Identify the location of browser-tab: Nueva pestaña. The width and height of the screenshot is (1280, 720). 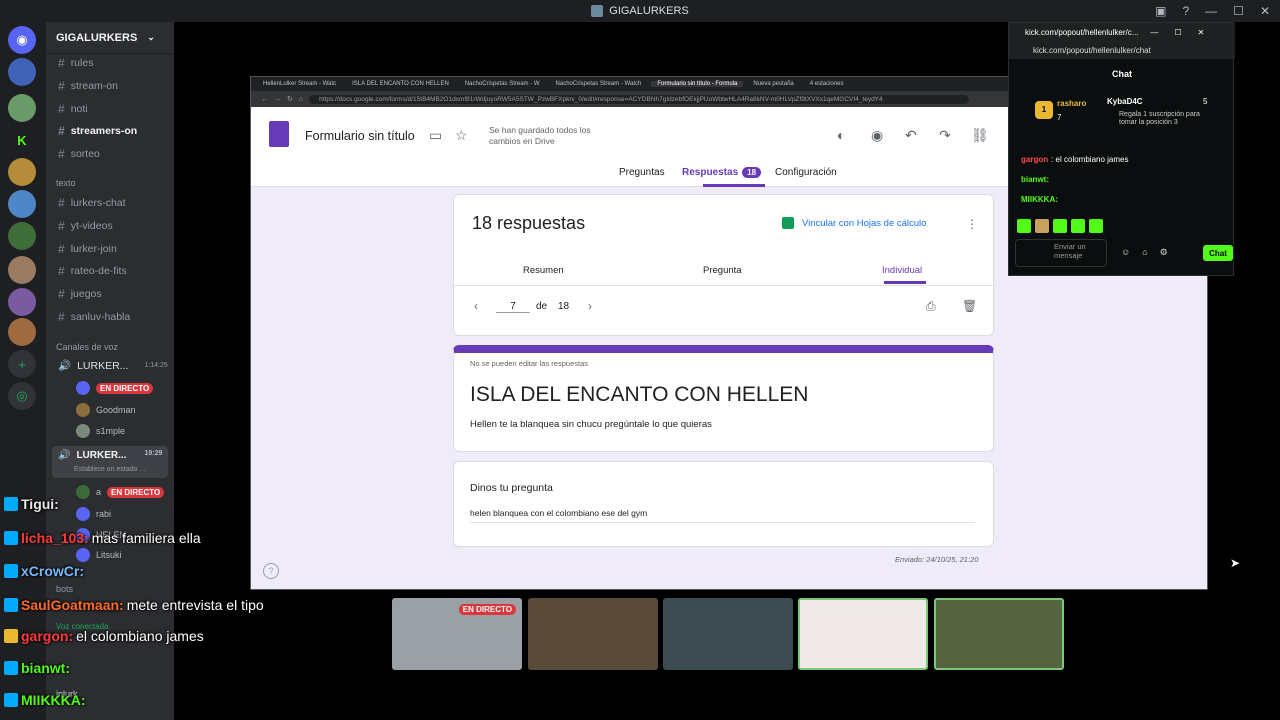
(773, 84).